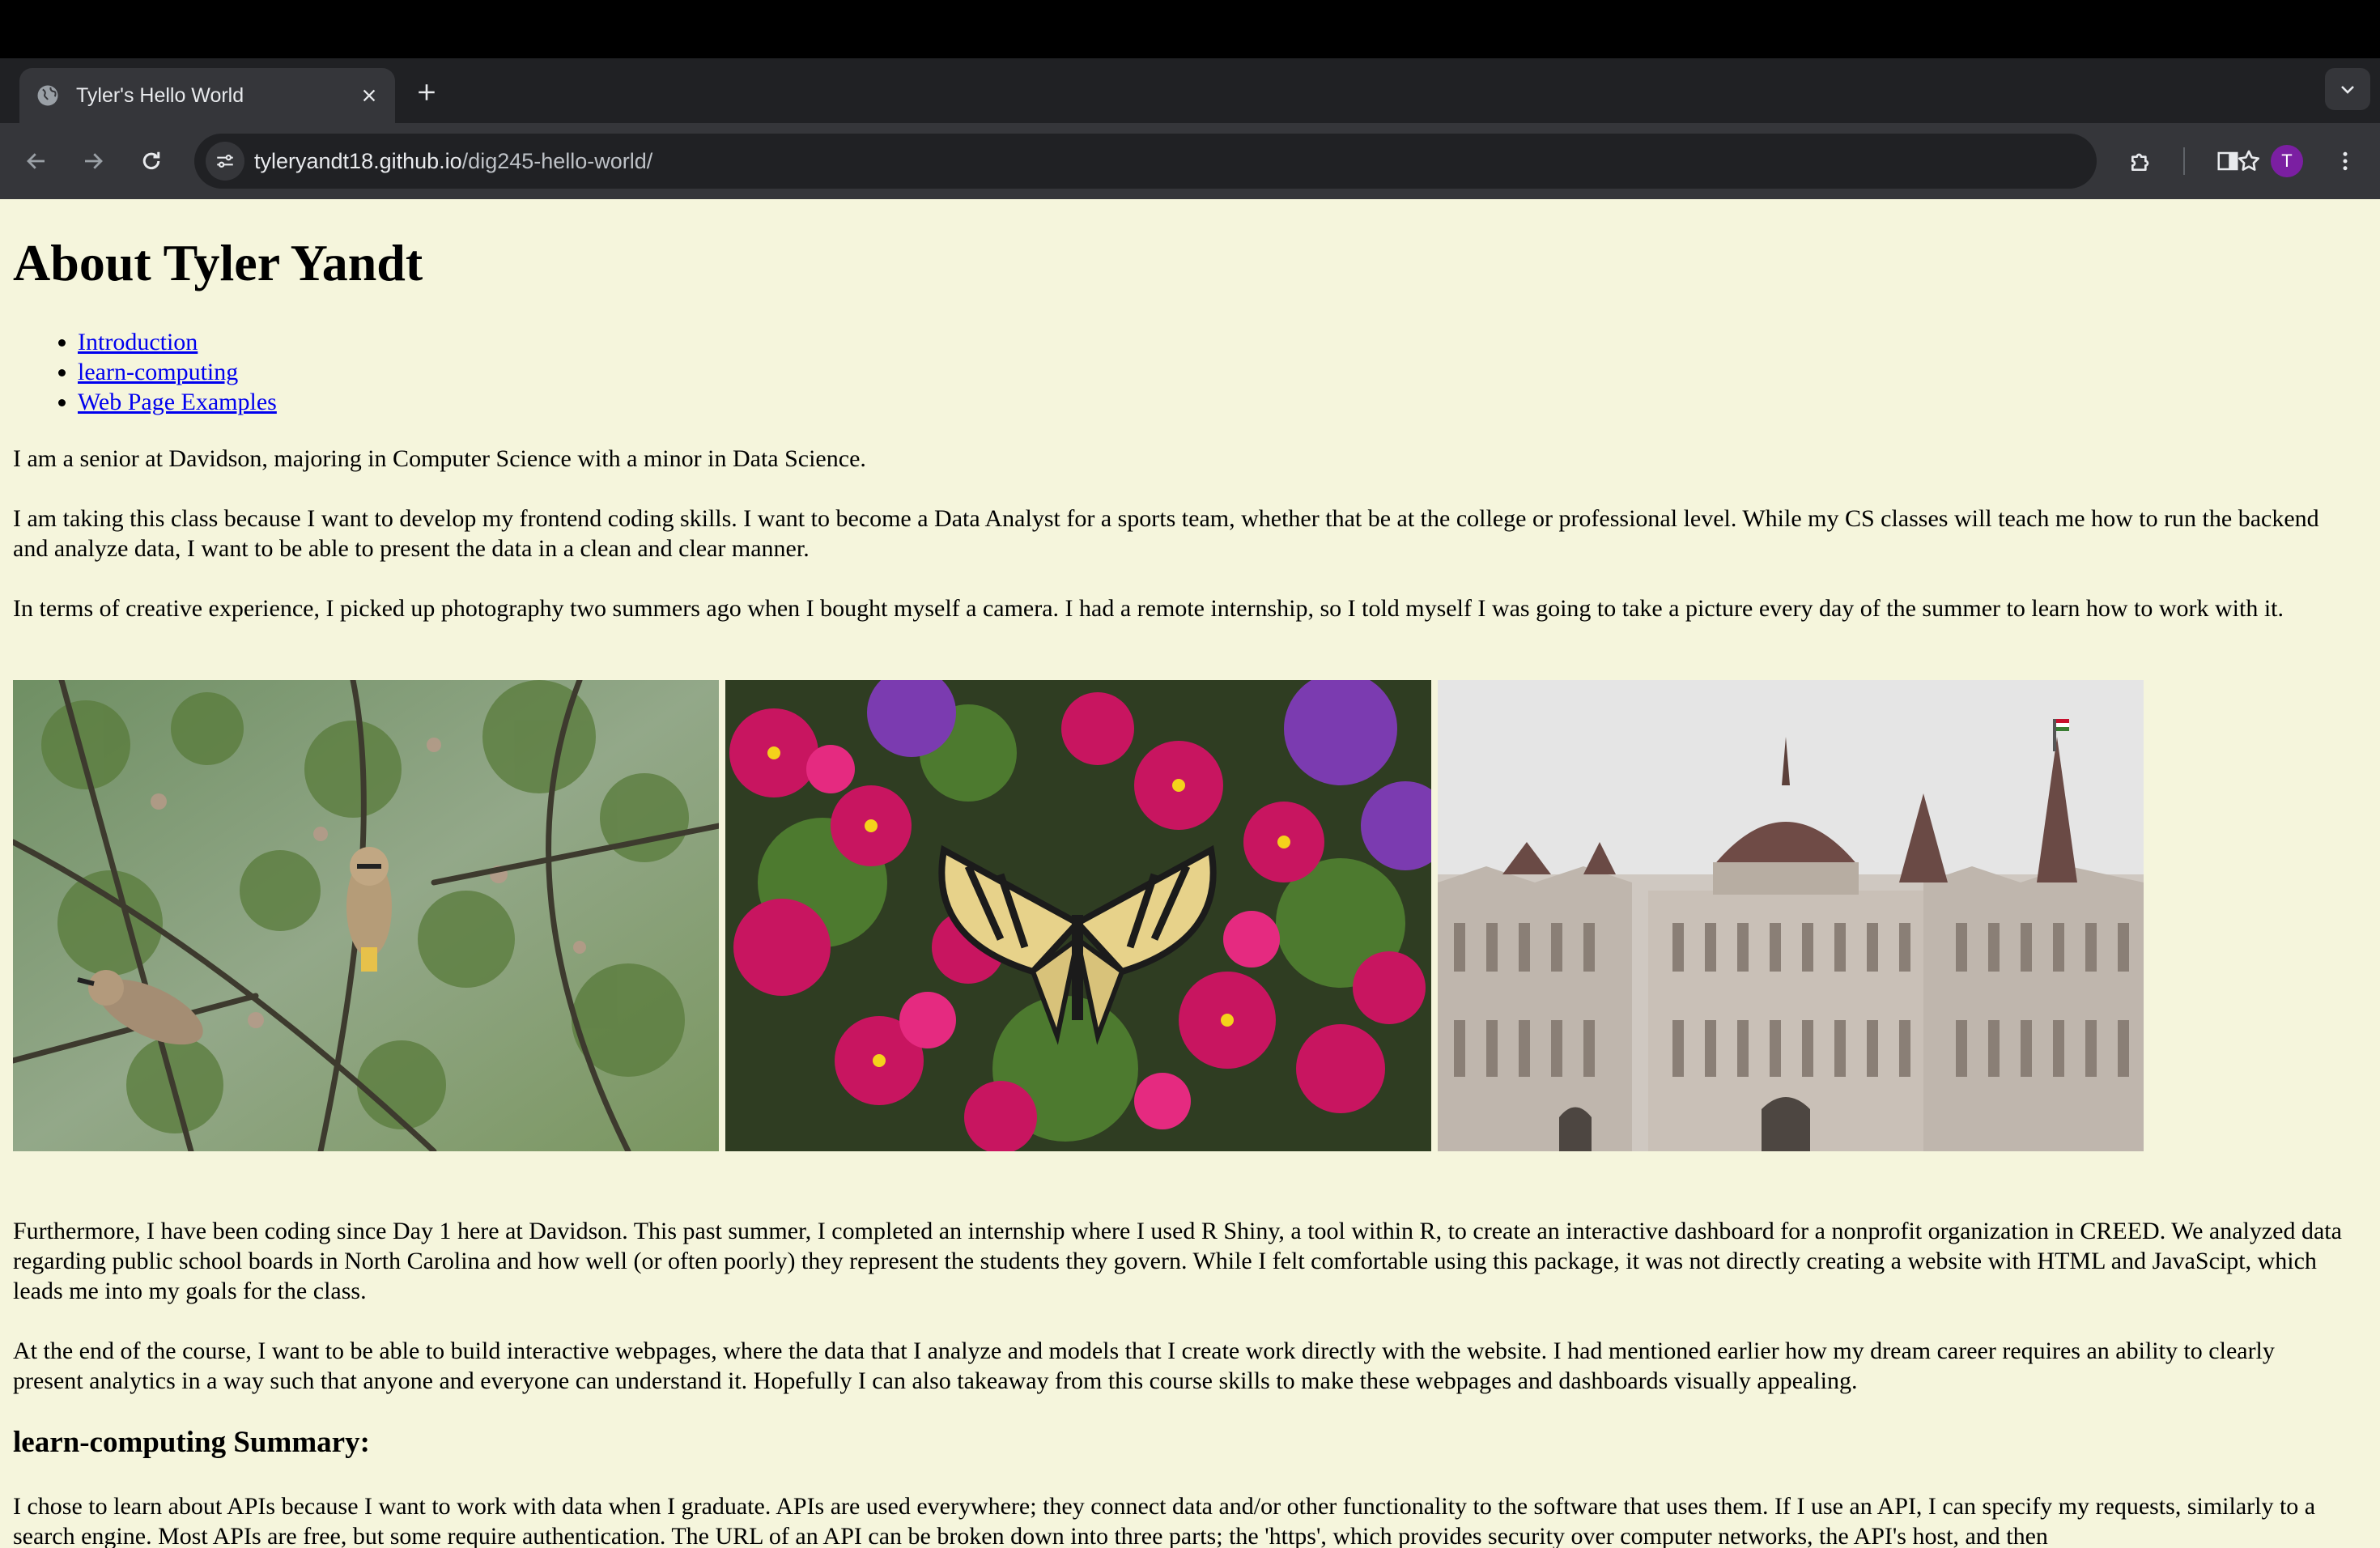  What do you see at coordinates (1791, 916) in the screenshot?
I see `parliament-building-photo` at bounding box center [1791, 916].